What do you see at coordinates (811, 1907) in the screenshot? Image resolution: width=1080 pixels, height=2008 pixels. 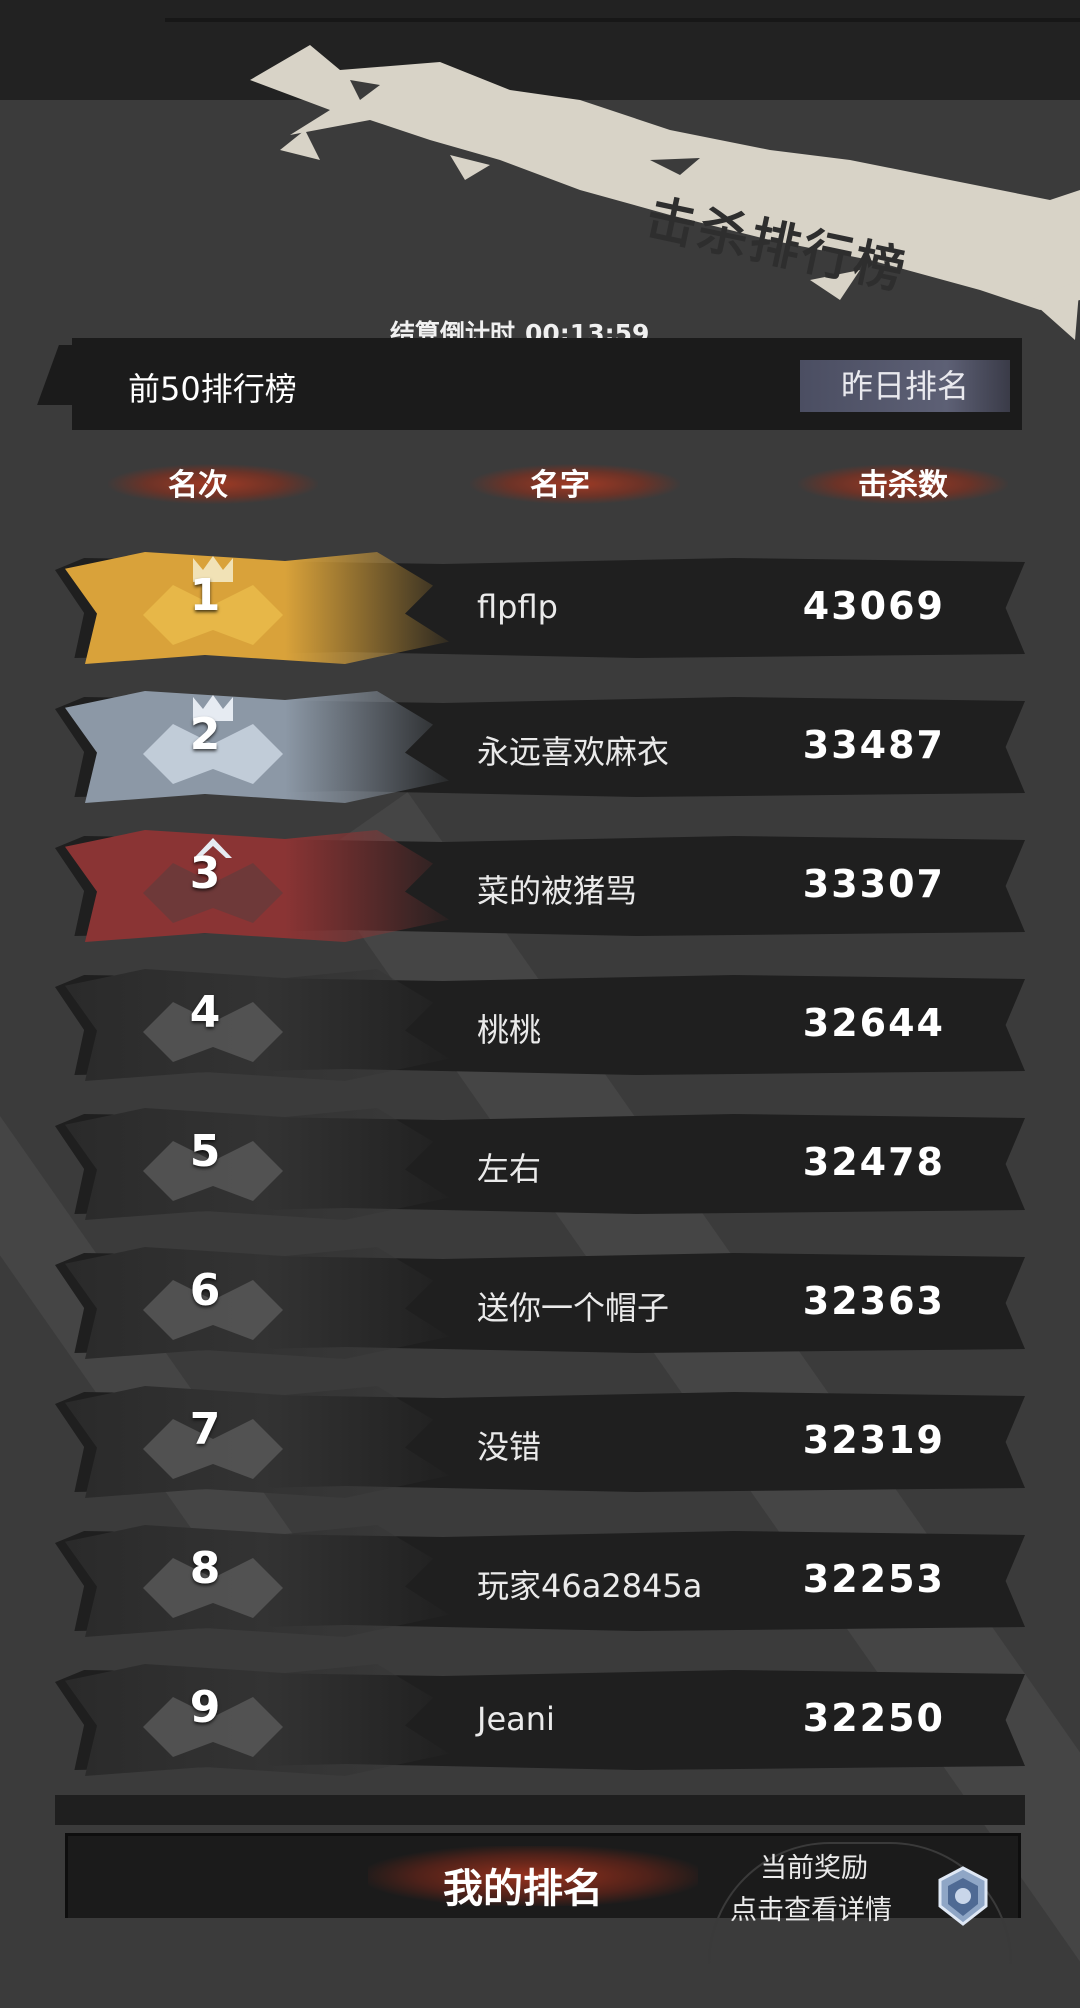 I see `view-details-link: 点击查看详情` at bounding box center [811, 1907].